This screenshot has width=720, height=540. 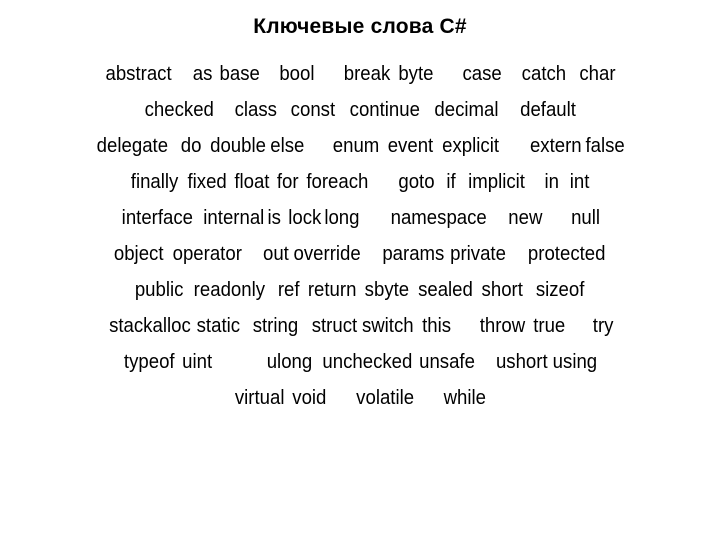 What do you see at coordinates (309, 398) in the screenshot?
I see `keyword-void: void` at bounding box center [309, 398].